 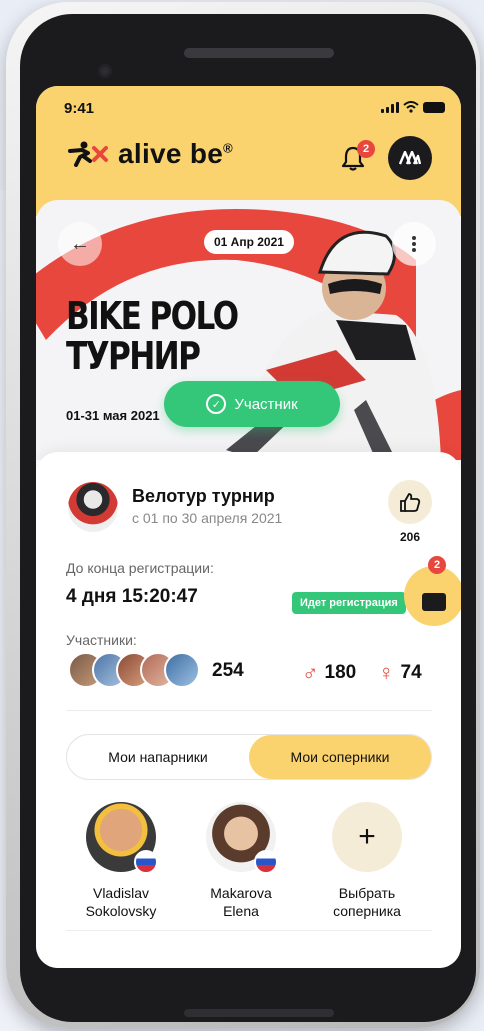 I want to click on participants-count: 254, so click(x=228, y=670).